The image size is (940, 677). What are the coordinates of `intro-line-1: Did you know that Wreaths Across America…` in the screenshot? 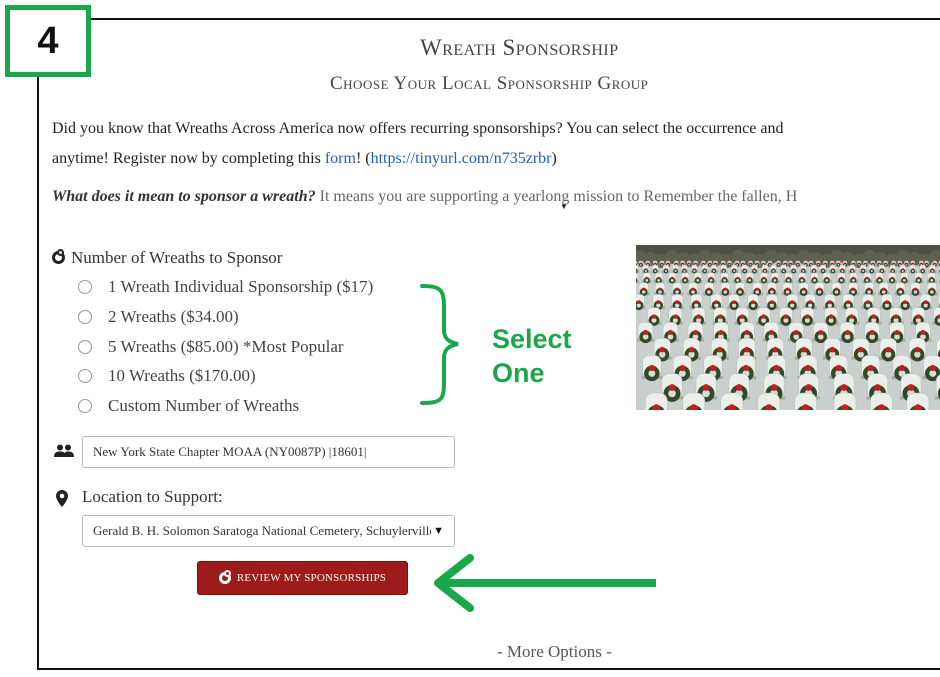 It's located at (418, 128).